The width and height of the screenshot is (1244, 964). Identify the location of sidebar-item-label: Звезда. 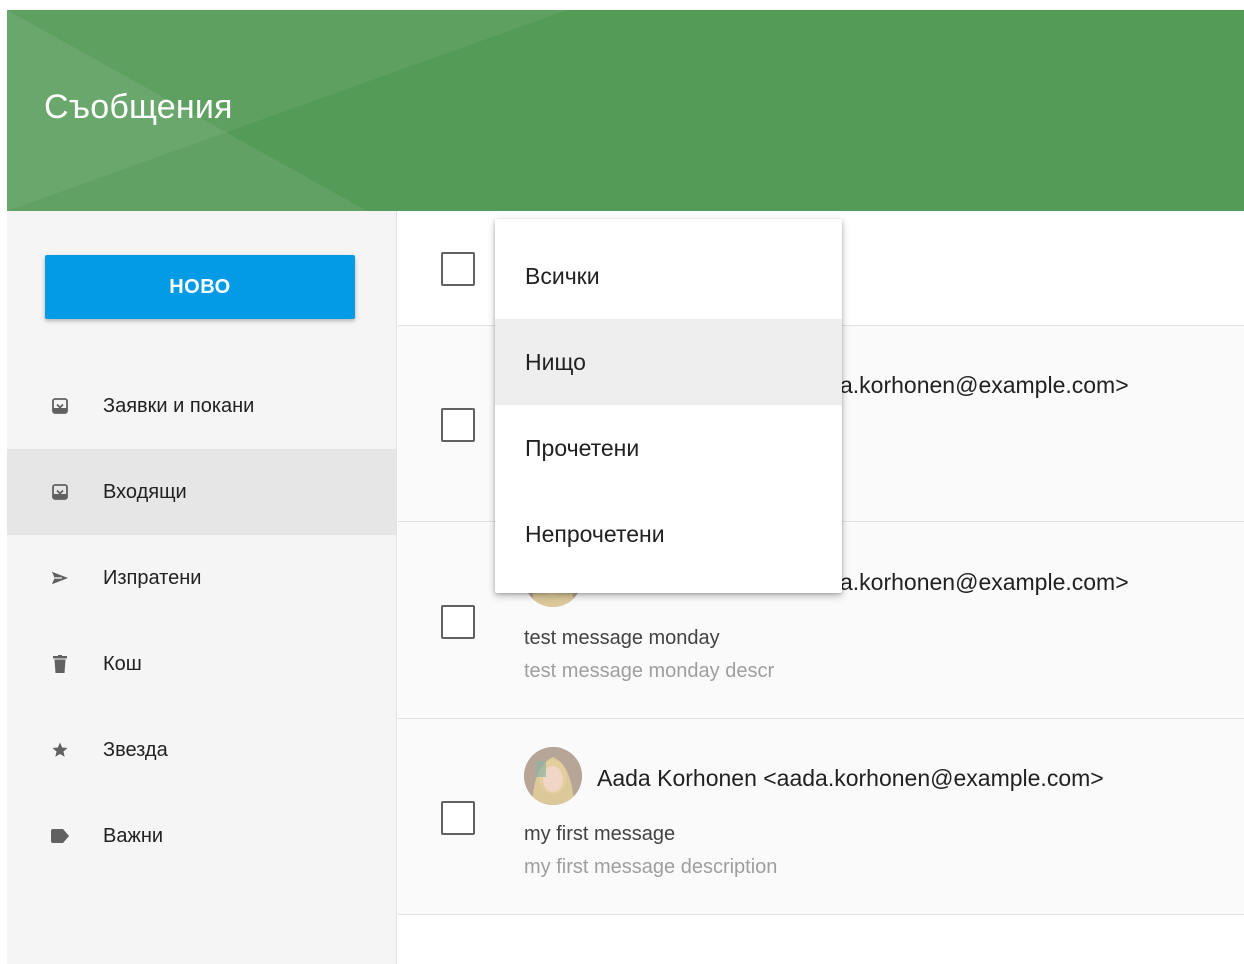
(135, 749).